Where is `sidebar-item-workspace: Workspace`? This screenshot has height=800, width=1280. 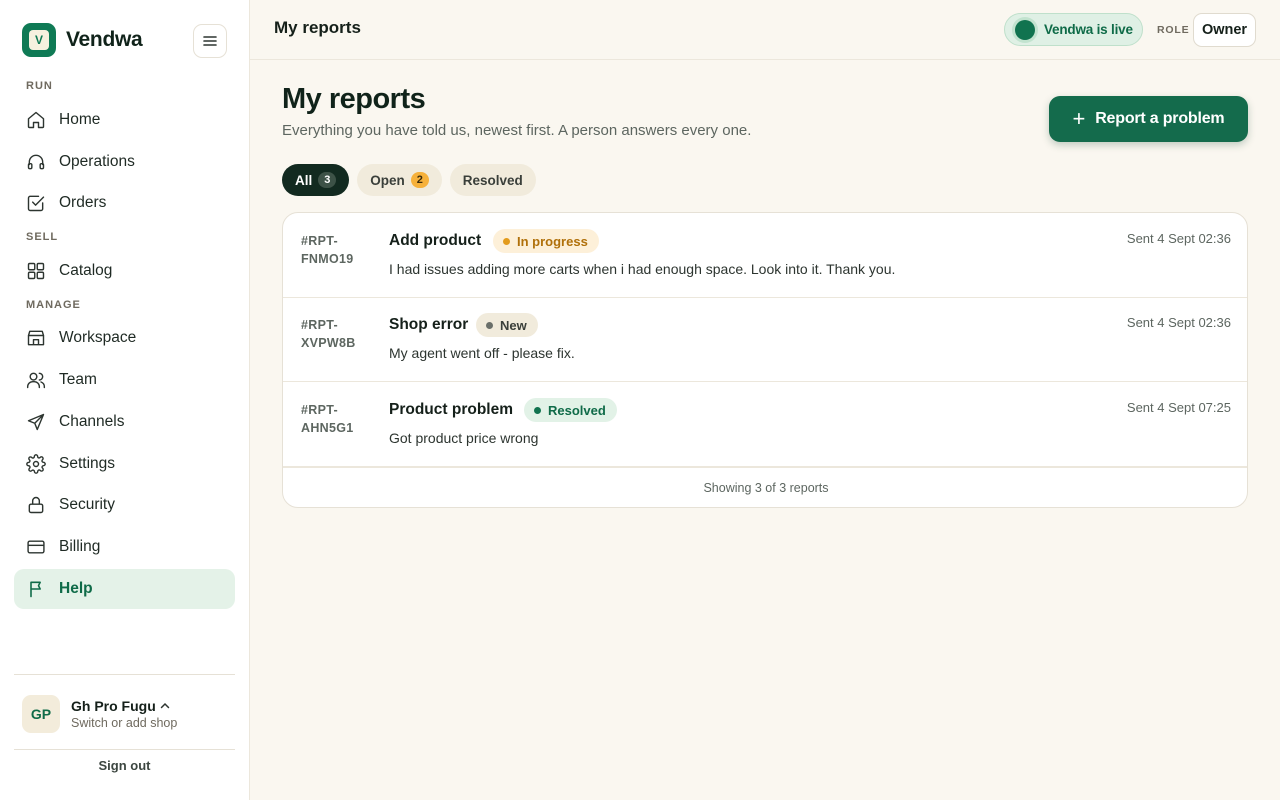
sidebar-item-workspace: Workspace is located at coordinates (124, 338).